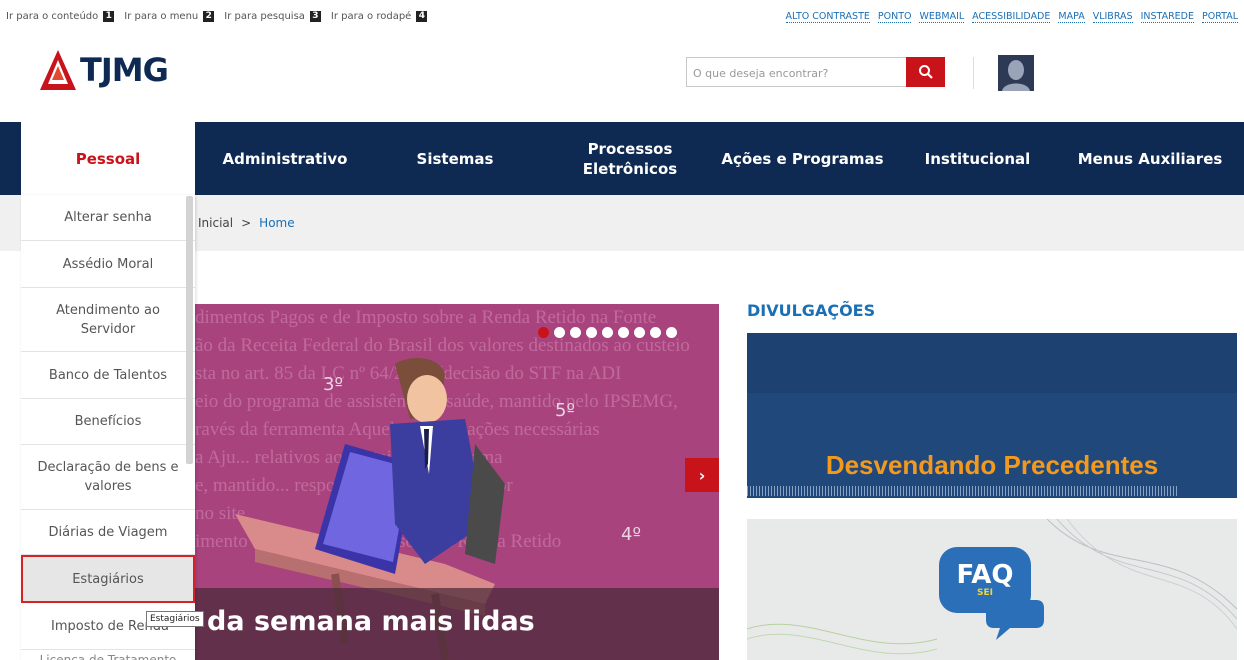 The image size is (1244, 660). What do you see at coordinates (631, 534) in the screenshot?
I see `floor-label-4: 4º` at bounding box center [631, 534].